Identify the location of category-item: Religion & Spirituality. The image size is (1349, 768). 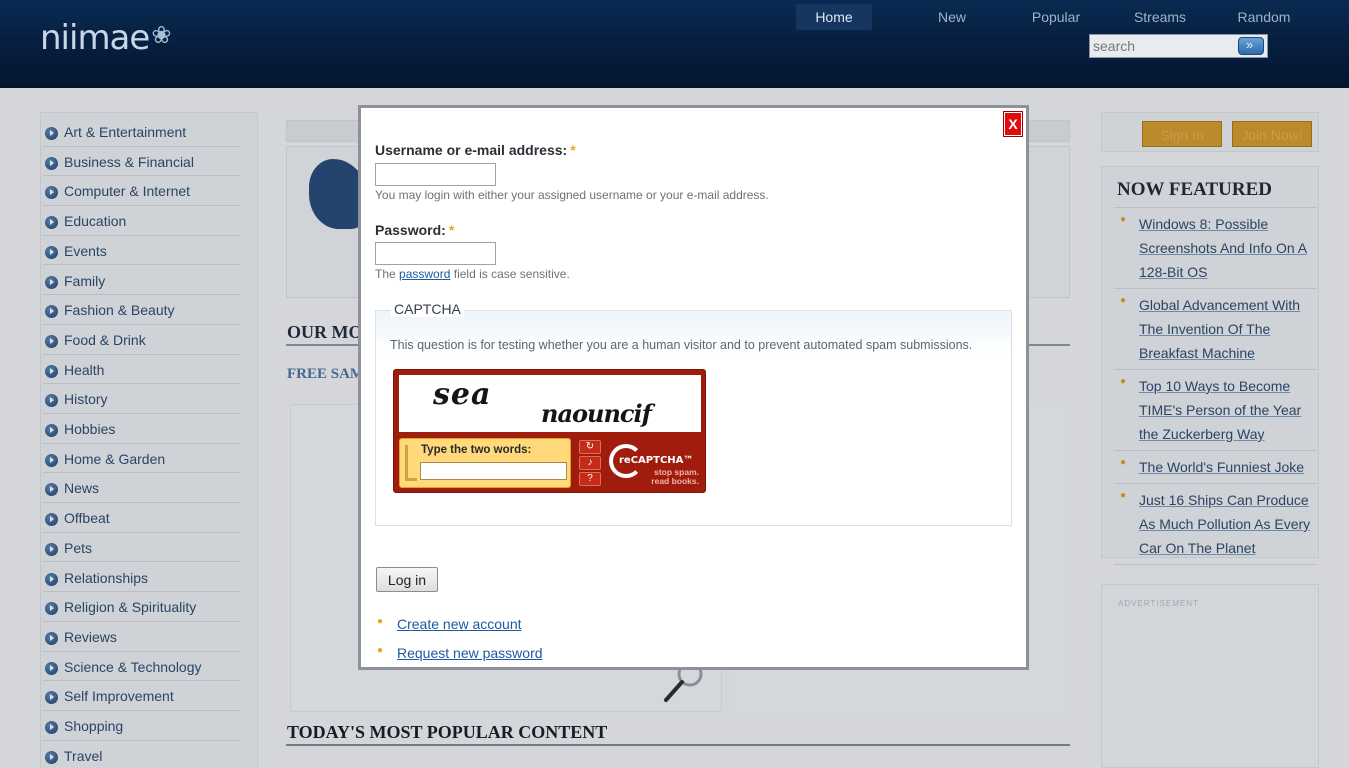
(142, 607).